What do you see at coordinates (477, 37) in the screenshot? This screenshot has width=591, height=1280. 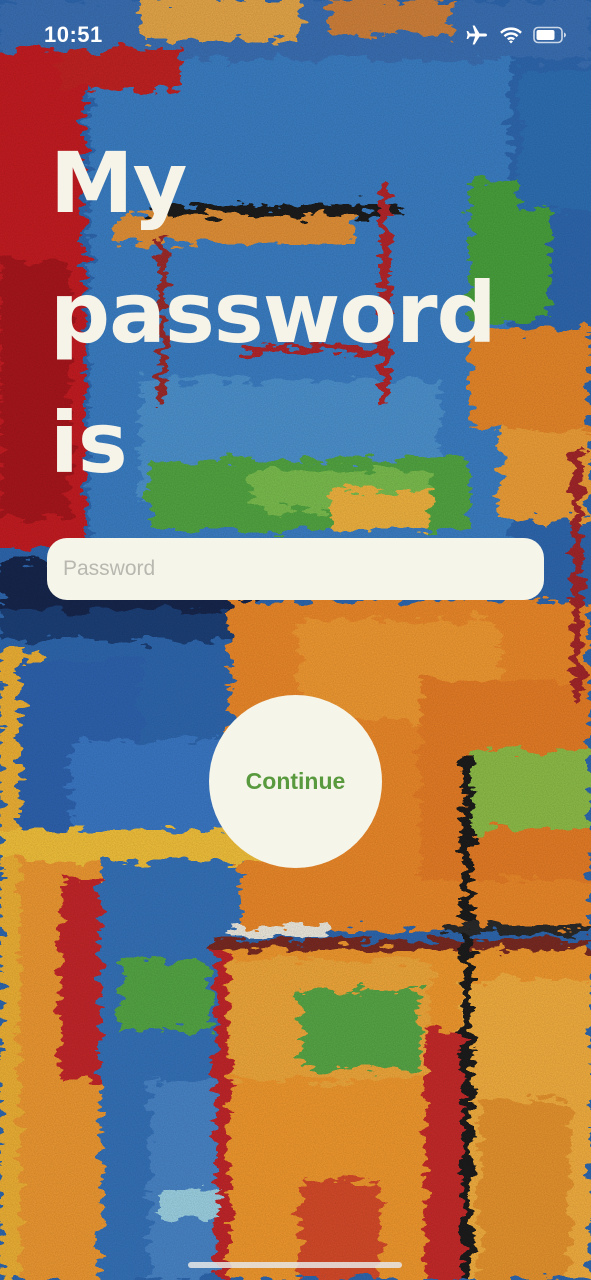 I see `airplane-mode-icon` at bounding box center [477, 37].